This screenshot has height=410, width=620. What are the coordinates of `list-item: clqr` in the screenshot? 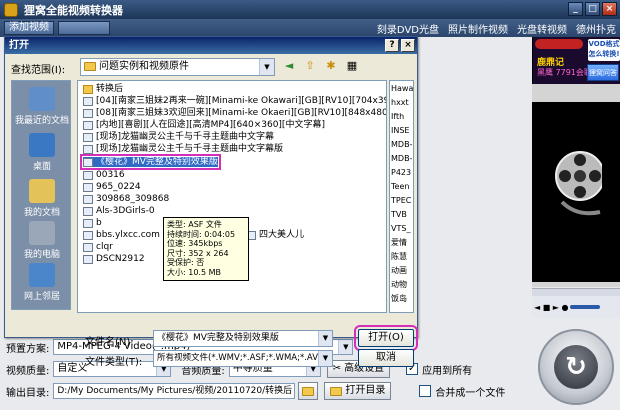 It's located at (98, 247).